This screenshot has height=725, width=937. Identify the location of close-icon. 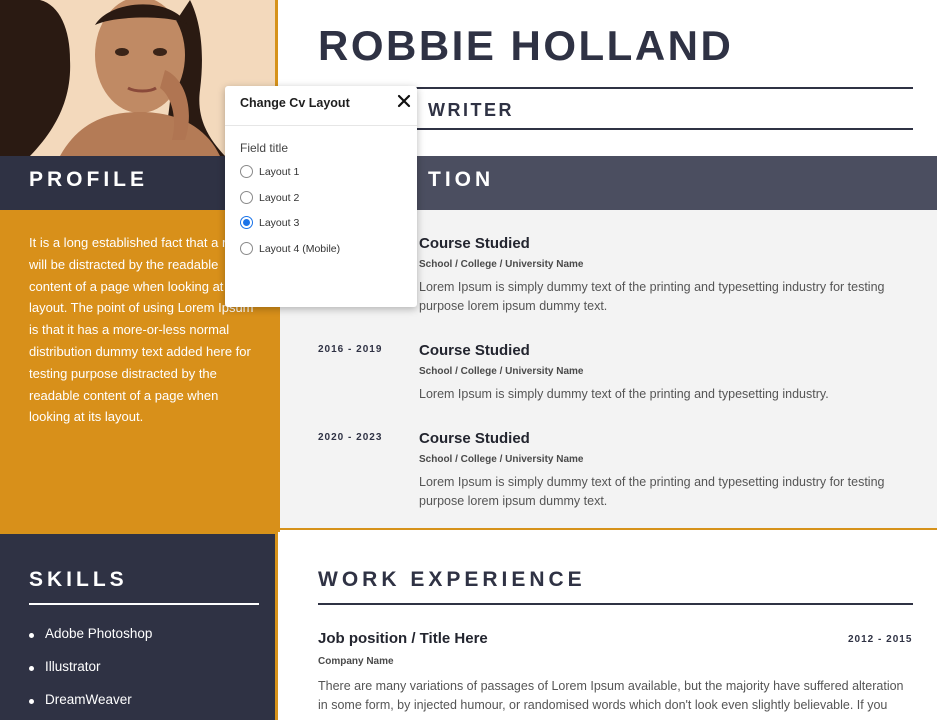
(404, 101).